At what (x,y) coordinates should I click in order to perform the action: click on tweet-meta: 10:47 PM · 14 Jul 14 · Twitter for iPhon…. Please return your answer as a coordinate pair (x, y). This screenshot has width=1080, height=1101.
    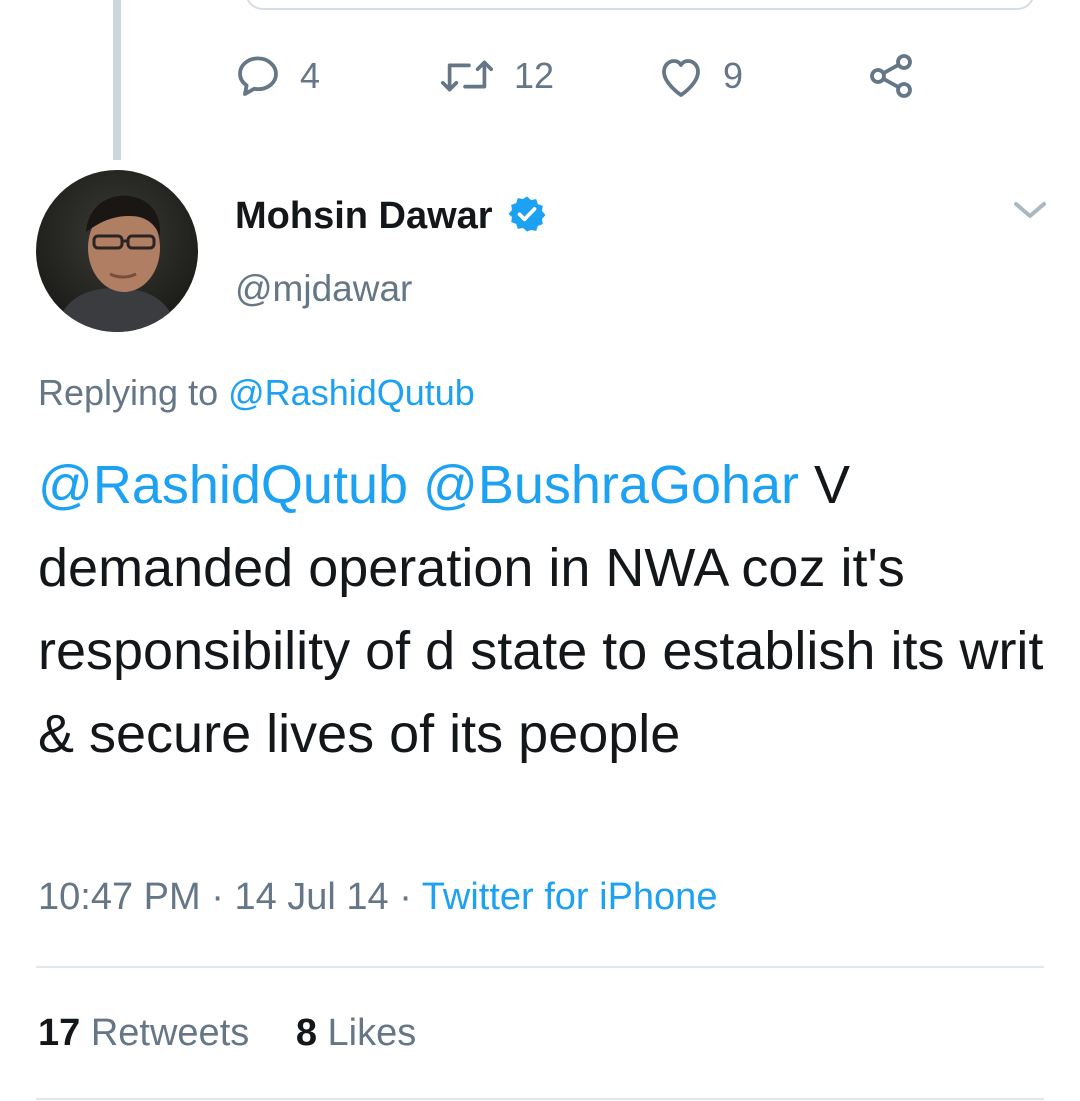
    Looking at the image, I should click on (377, 897).